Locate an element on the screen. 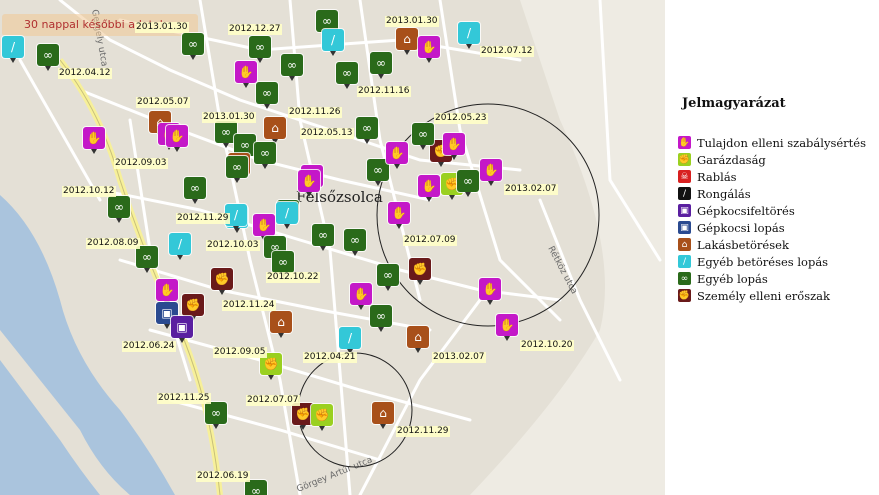 Image resolution: width=879 pixels, height=495 pixels. incident-date-label: 2012.06.19 is located at coordinates (223, 476).